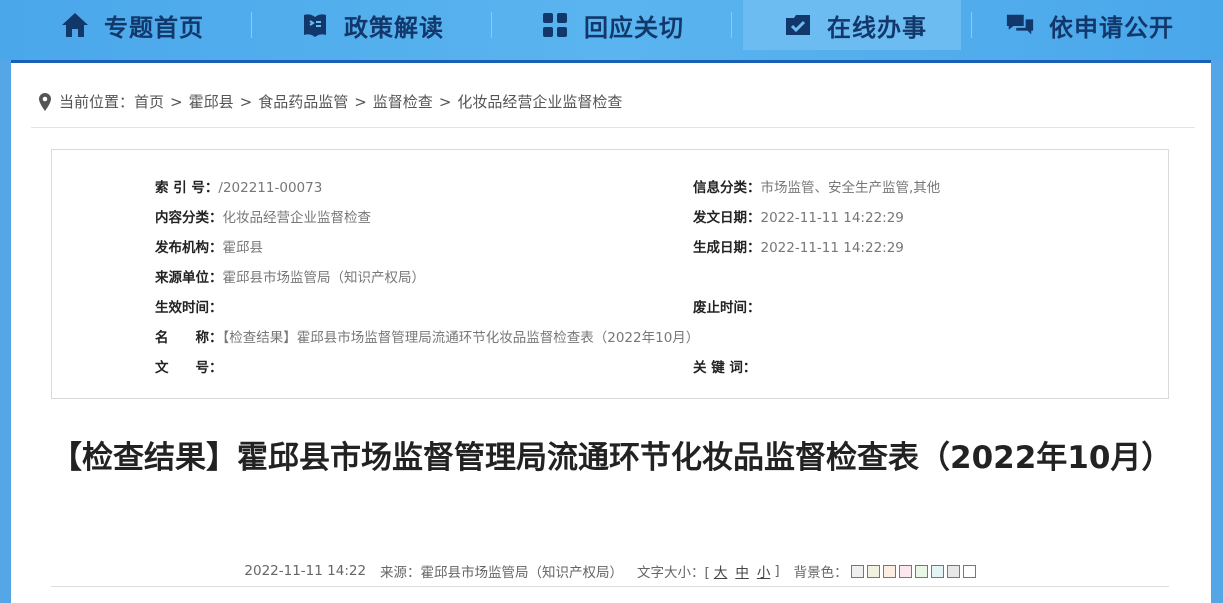  What do you see at coordinates (877, 27) in the screenshot?
I see `nav-online-service-label: 在线办事` at bounding box center [877, 27].